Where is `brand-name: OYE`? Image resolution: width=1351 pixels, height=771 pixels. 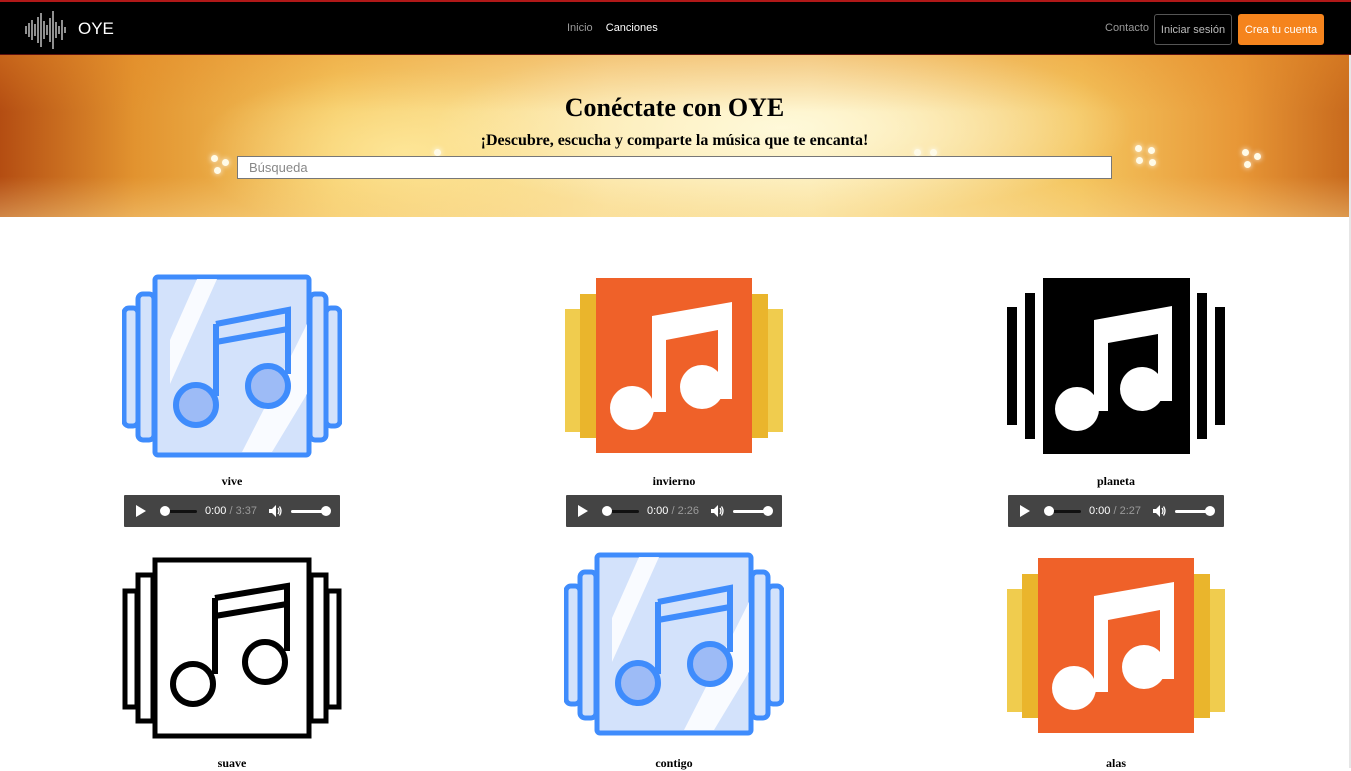
brand-name: OYE is located at coordinates (96, 29).